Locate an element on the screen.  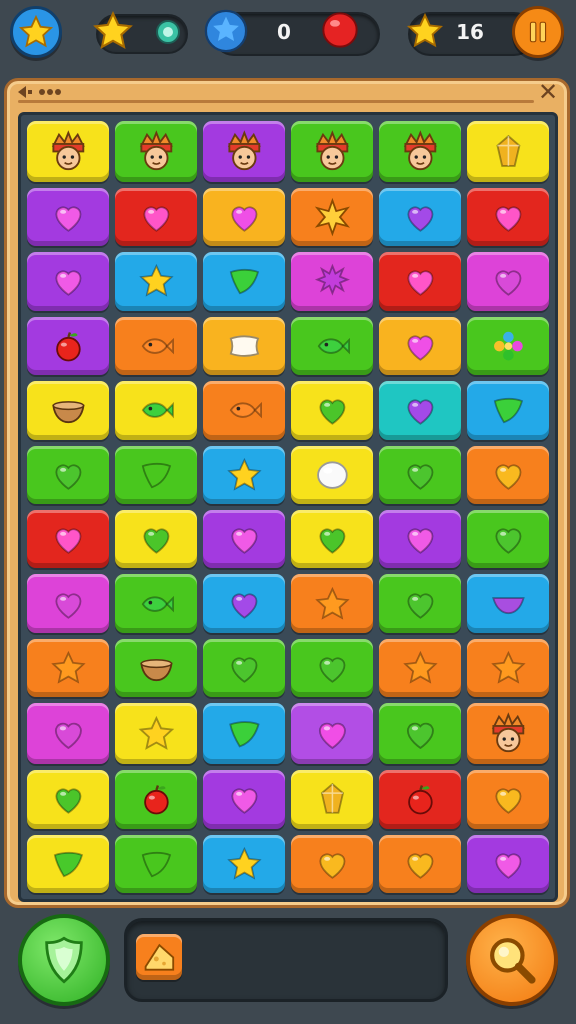
cheese-booster-slot is located at coordinates (159, 957).